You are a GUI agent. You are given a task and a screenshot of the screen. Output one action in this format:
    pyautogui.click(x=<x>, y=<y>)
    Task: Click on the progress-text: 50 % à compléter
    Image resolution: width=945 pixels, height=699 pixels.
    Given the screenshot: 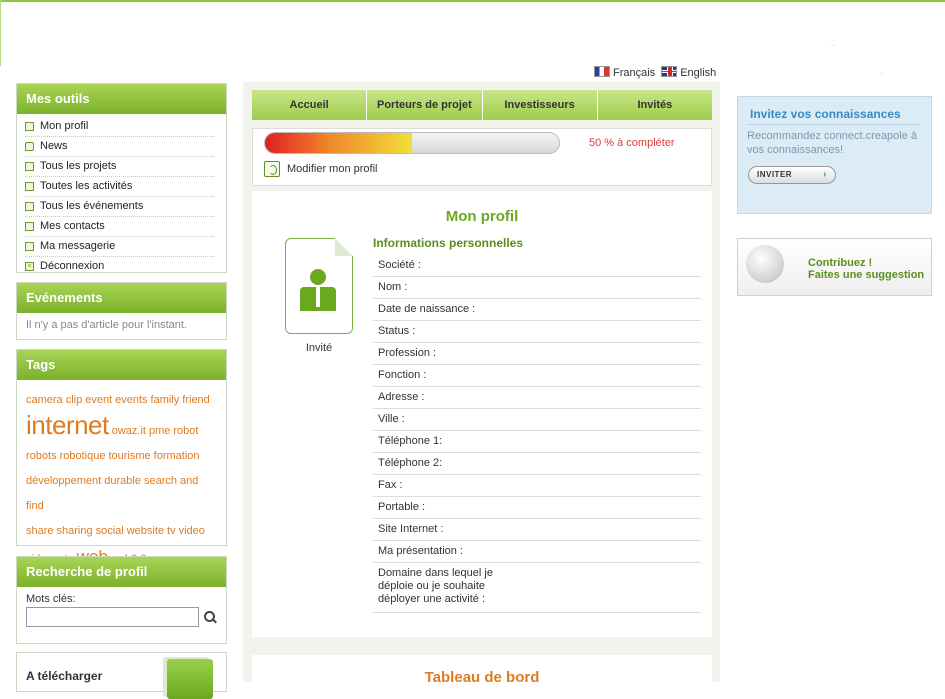 What is the action you would take?
    pyautogui.click(x=632, y=143)
    